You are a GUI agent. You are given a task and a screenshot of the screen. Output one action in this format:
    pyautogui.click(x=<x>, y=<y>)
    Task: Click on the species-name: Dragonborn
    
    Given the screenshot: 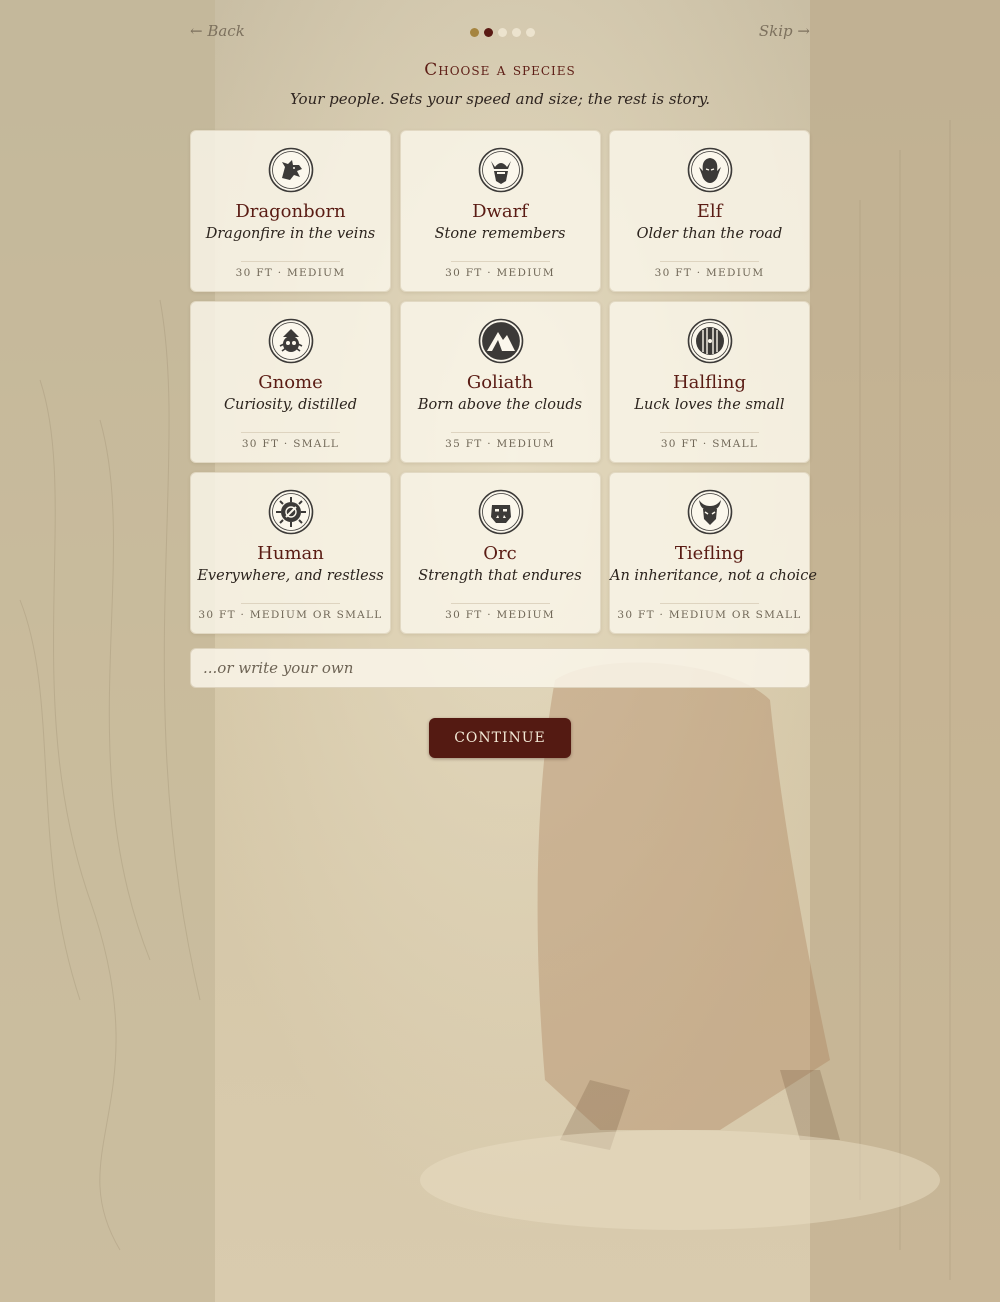 What is the action you would take?
    pyautogui.click(x=290, y=211)
    